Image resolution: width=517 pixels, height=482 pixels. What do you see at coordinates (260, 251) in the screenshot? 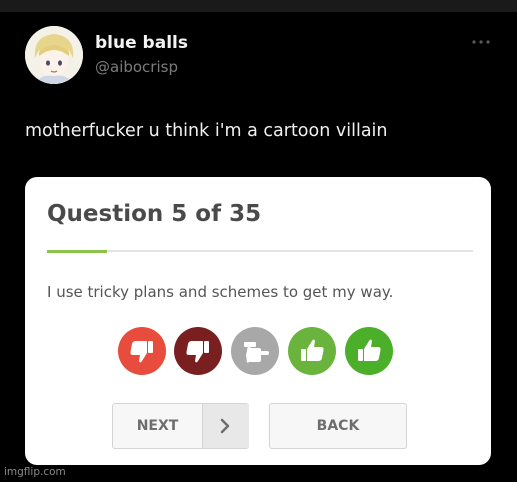
I see `progress-track` at bounding box center [260, 251].